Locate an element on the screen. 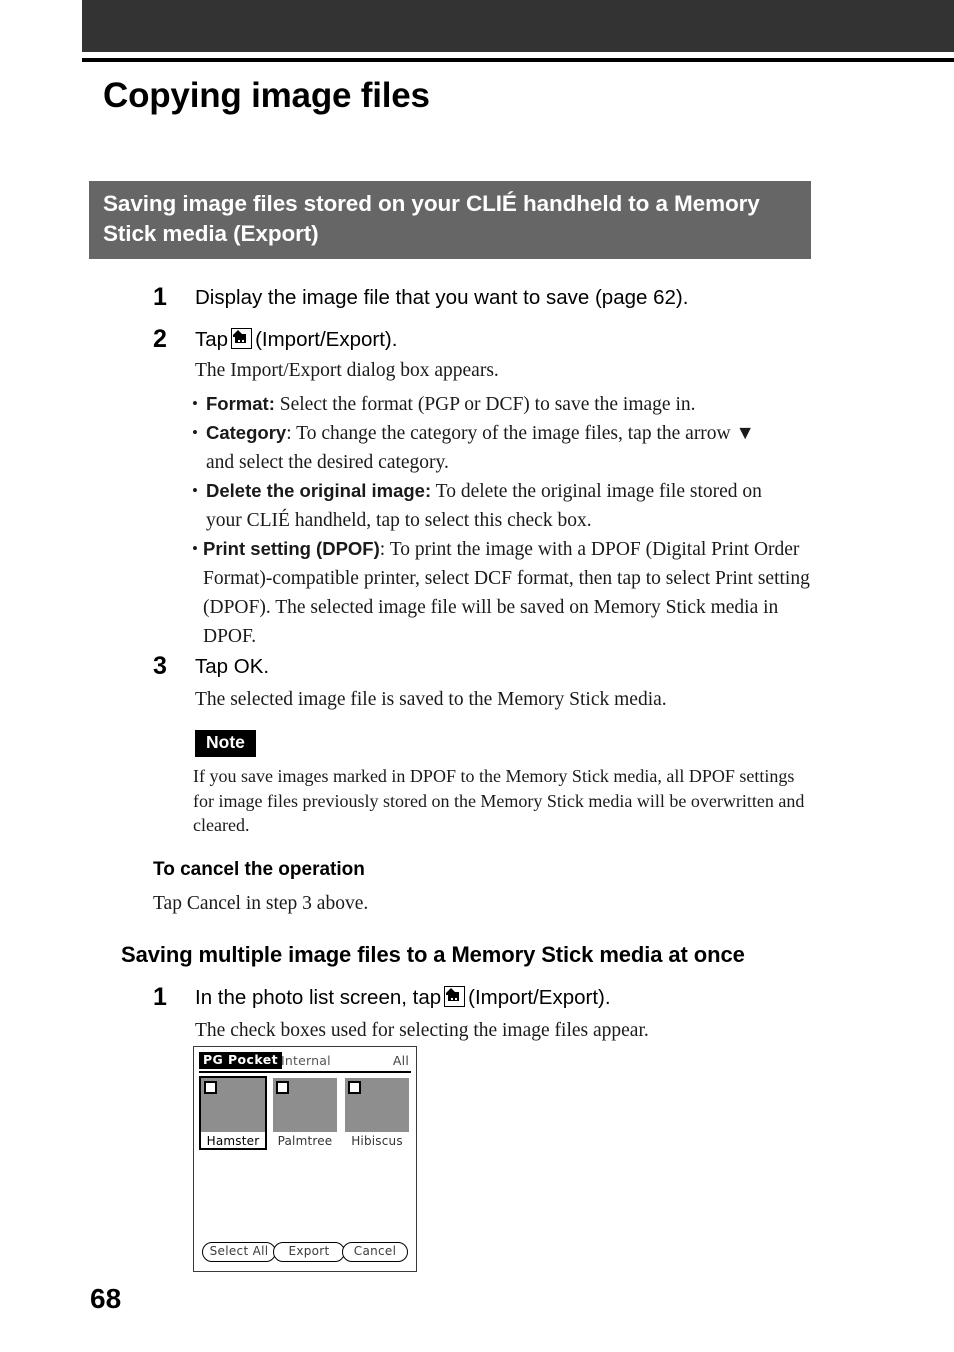 This screenshot has width=954, height=1352. cancel-section-body: Tap Cancel in step 3 above. is located at coordinates (261, 903).